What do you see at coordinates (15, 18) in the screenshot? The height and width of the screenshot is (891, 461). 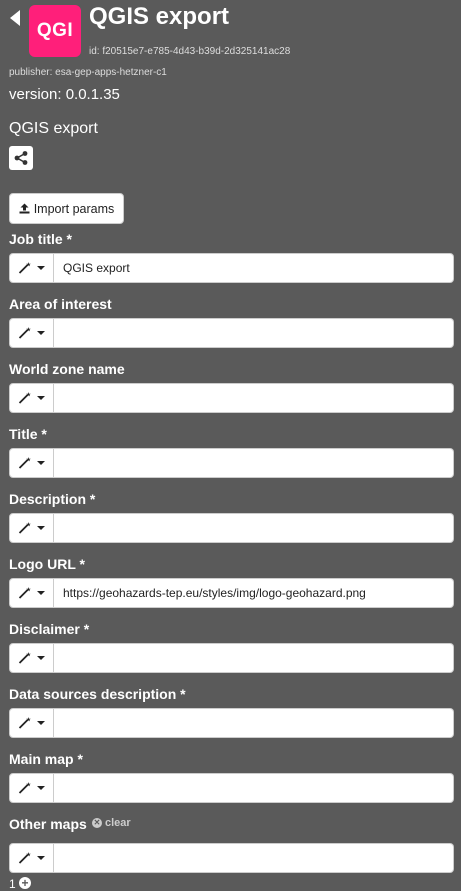 I see `back-icon` at bounding box center [15, 18].